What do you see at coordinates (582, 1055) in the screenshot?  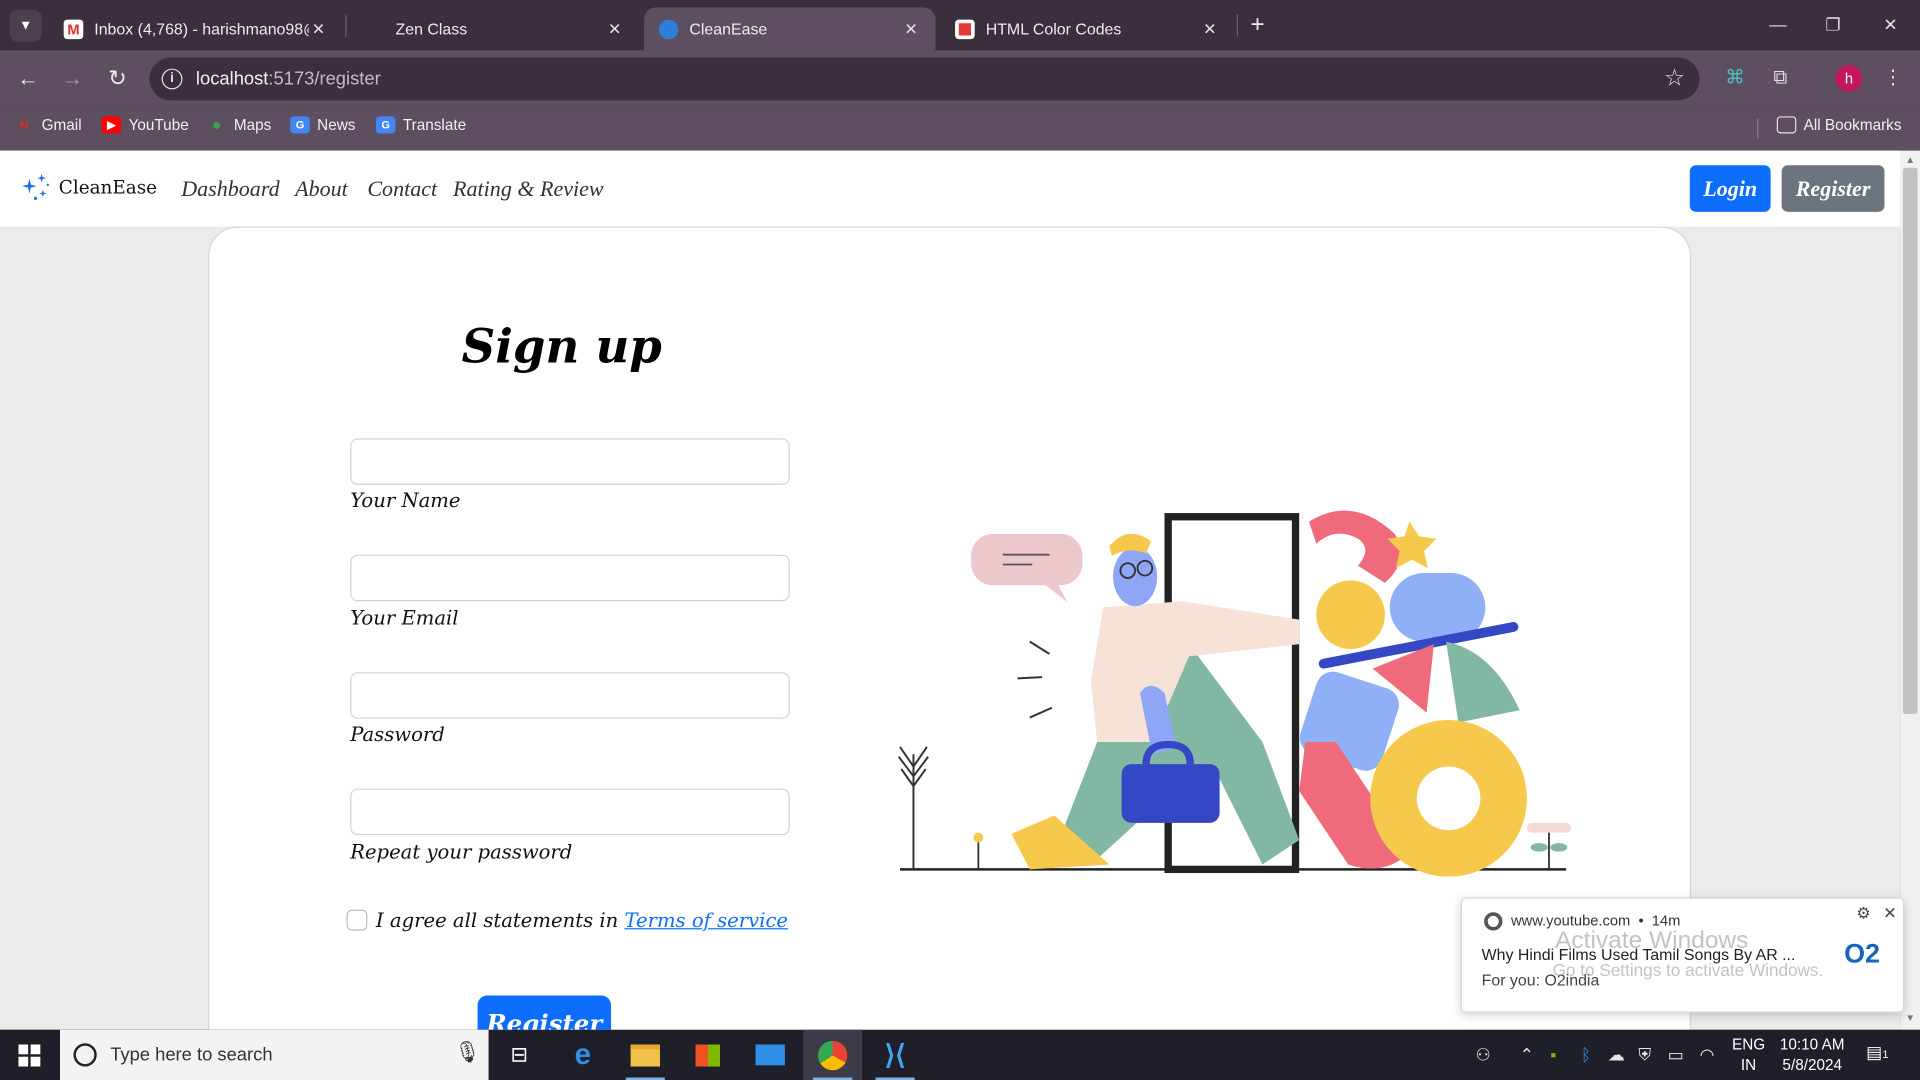 I see `edge-icon: e` at bounding box center [582, 1055].